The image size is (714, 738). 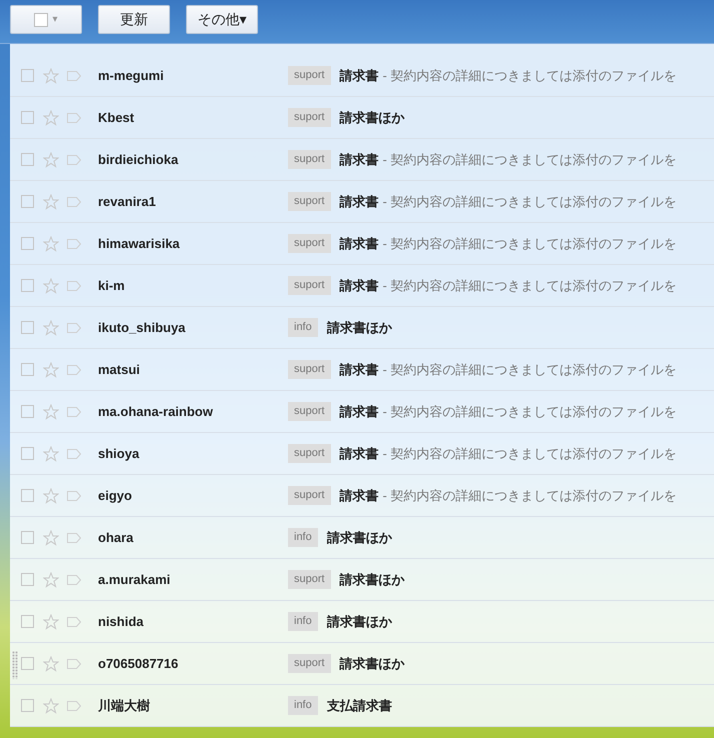 I want to click on drag-handle-icon, so click(x=15, y=665).